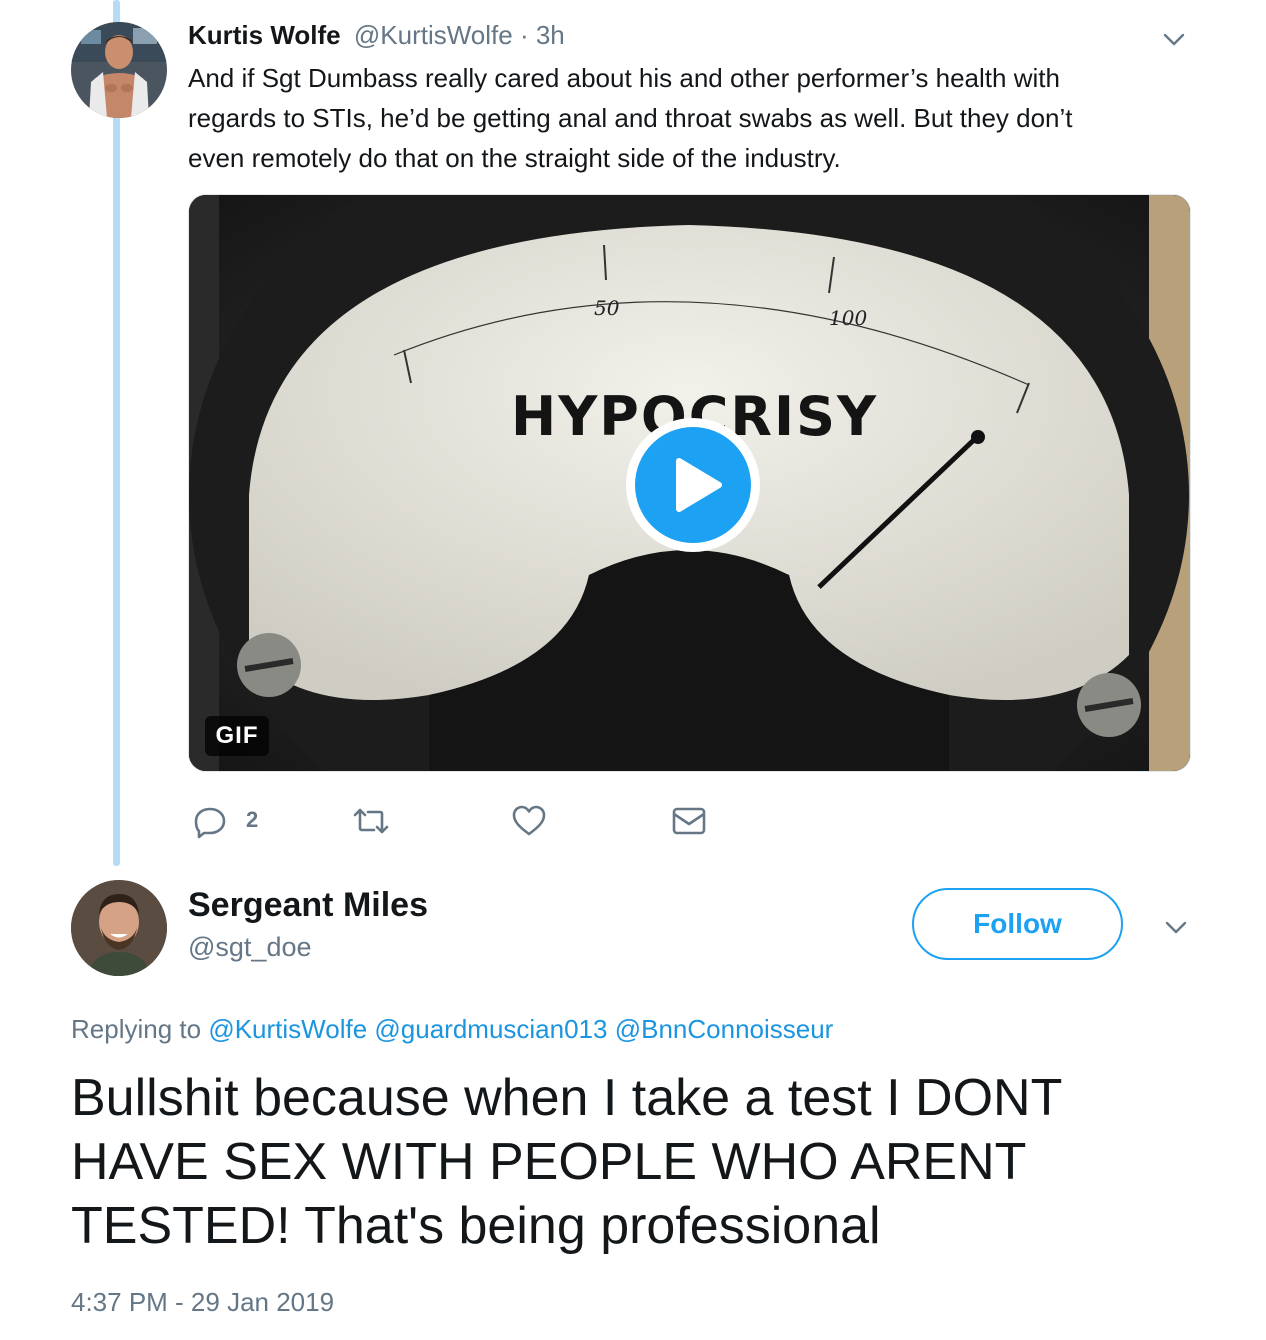 Image resolution: width=1266 pixels, height=1340 pixels. What do you see at coordinates (250, 947) in the screenshot?
I see `author-handle: @sgt_doe` at bounding box center [250, 947].